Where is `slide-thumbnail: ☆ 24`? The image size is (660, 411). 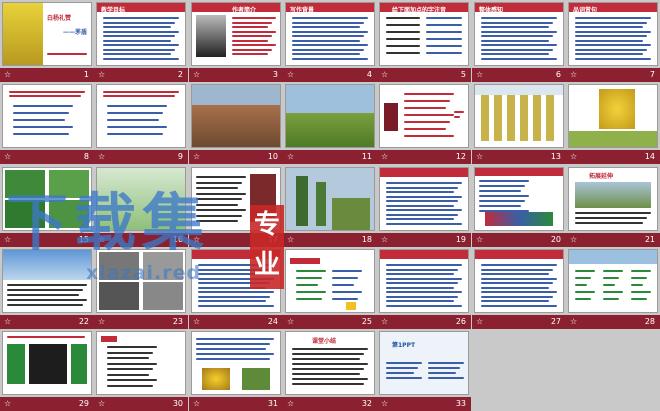
slide-thumbnail: ☆ 24 is located at coordinates (236, 288).